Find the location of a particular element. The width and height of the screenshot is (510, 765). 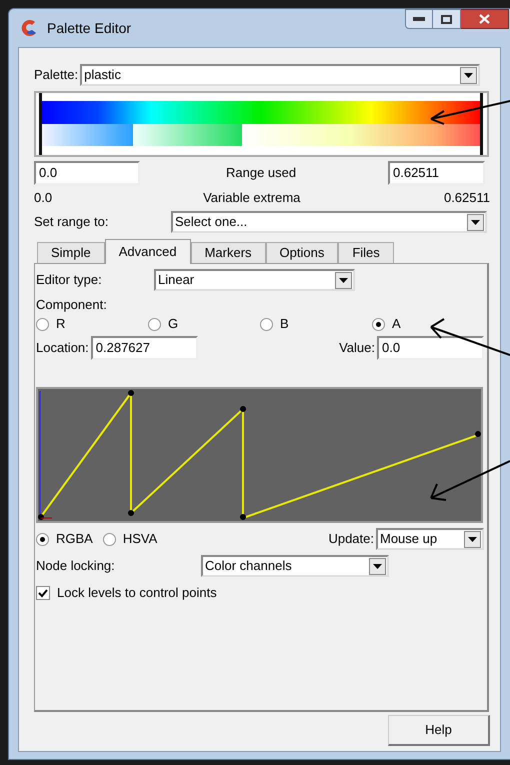

value-field: 0.0 is located at coordinates (430, 348).